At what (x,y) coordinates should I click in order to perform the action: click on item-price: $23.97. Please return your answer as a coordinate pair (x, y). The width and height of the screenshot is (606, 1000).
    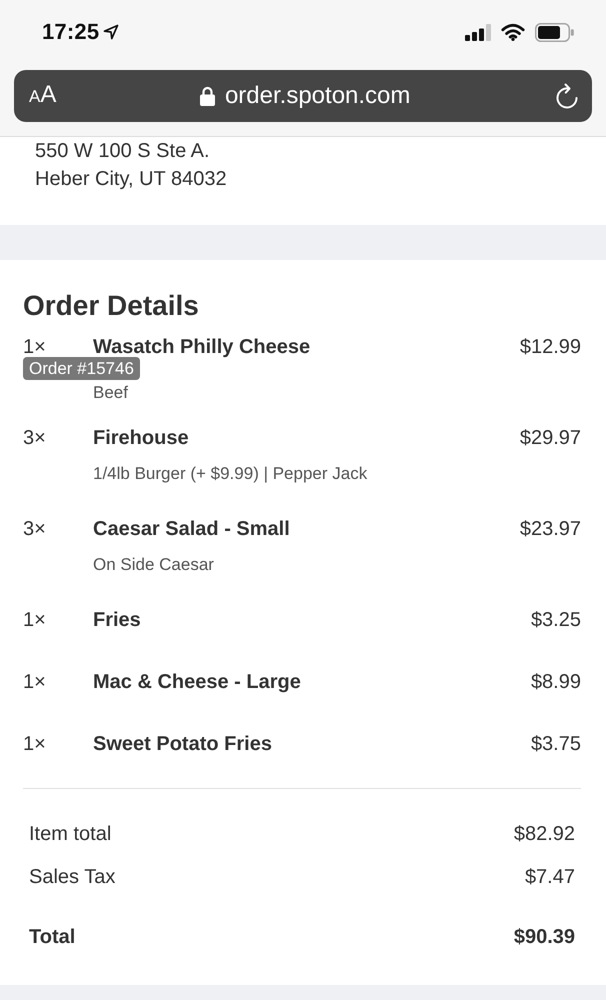
    Looking at the image, I should click on (550, 529).